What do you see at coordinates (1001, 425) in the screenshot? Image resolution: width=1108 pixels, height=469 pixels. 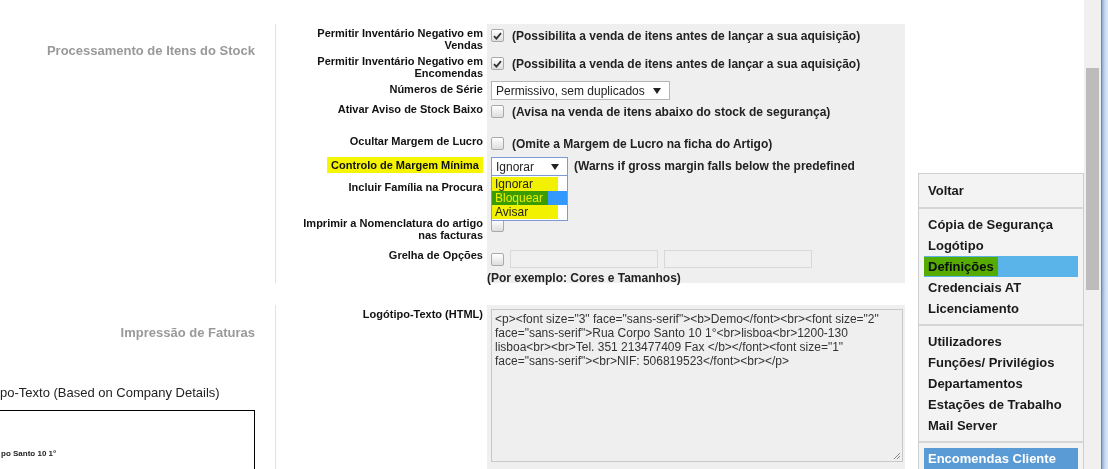 I see `sidebar-item: Mail Server` at bounding box center [1001, 425].